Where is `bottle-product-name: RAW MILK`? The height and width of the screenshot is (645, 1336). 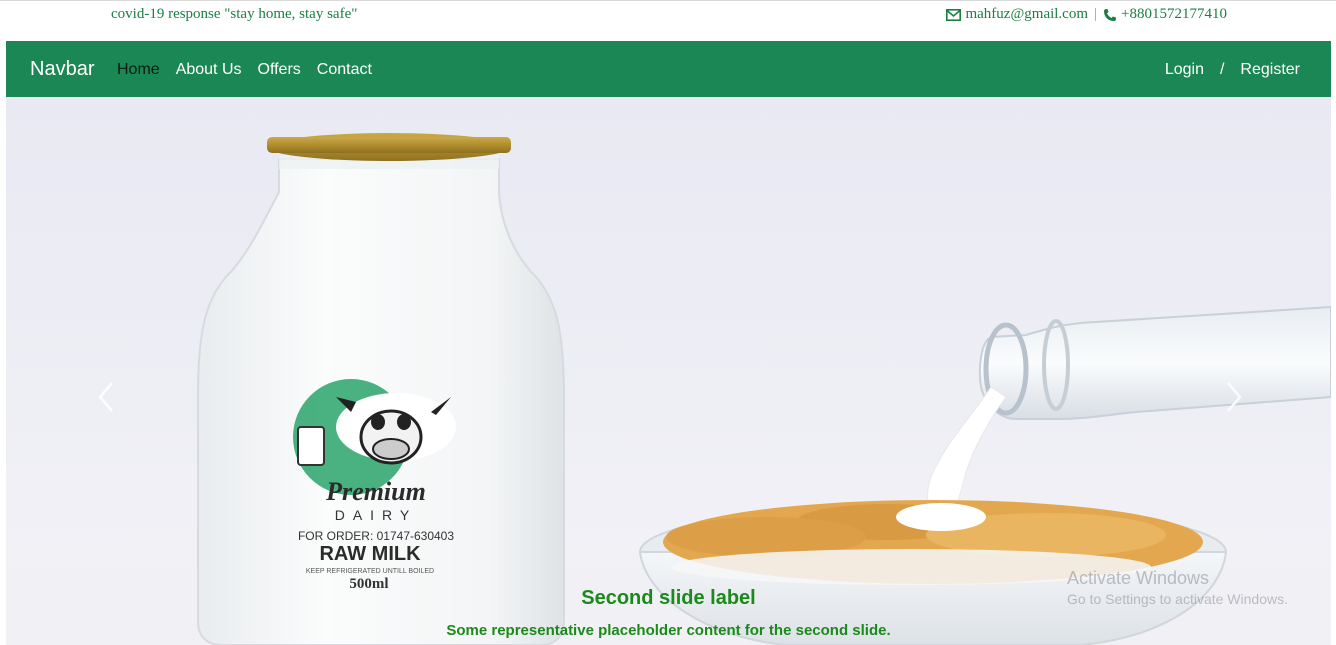 bottle-product-name: RAW MILK is located at coordinates (370, 554).